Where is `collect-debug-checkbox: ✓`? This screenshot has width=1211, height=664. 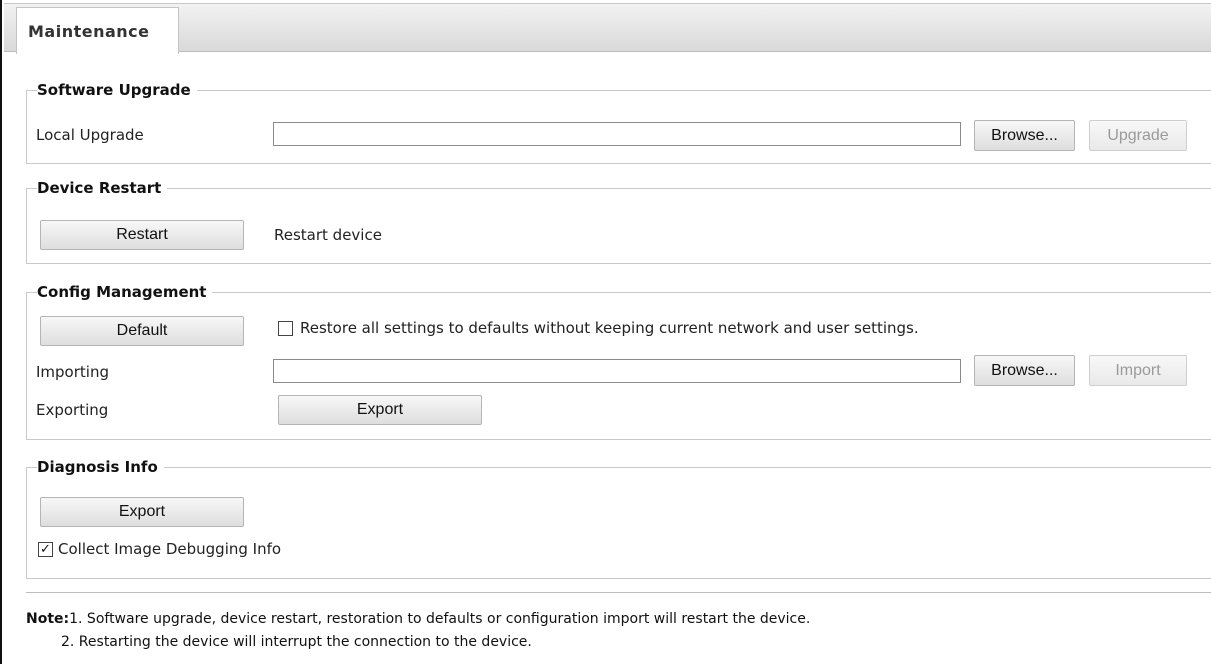 collect-debug-checkbox: ✓ is located at coordinates (45, 549).